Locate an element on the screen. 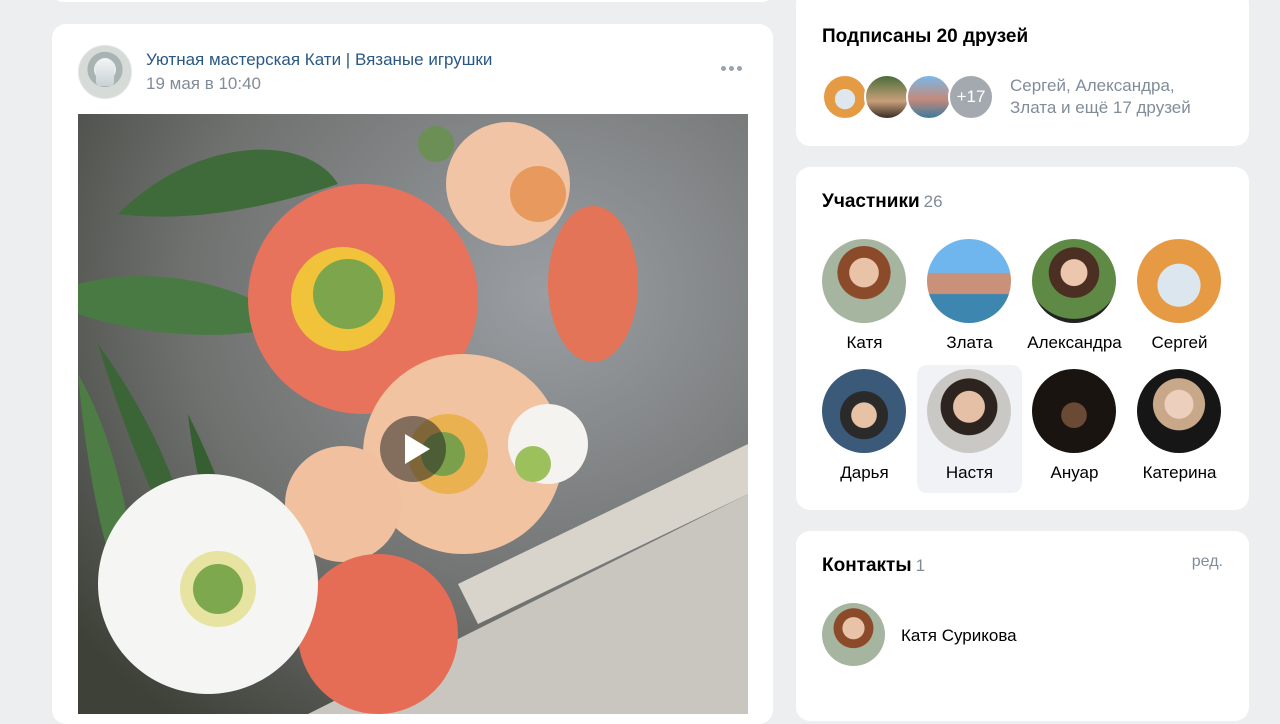 The image size is (1280, 724). member-katerina: Катерина is located at coordinates (1179, 429).